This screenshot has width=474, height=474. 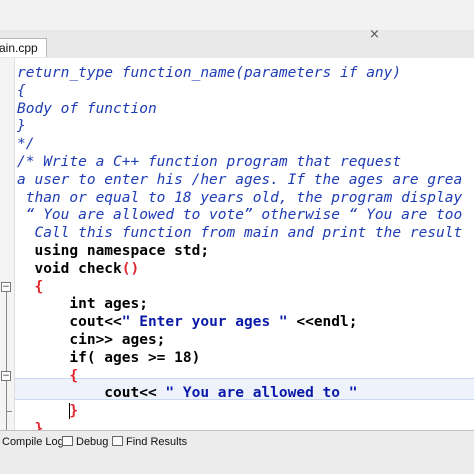 I want to click on code-token-plain: void check, so click(x=69, y=268).